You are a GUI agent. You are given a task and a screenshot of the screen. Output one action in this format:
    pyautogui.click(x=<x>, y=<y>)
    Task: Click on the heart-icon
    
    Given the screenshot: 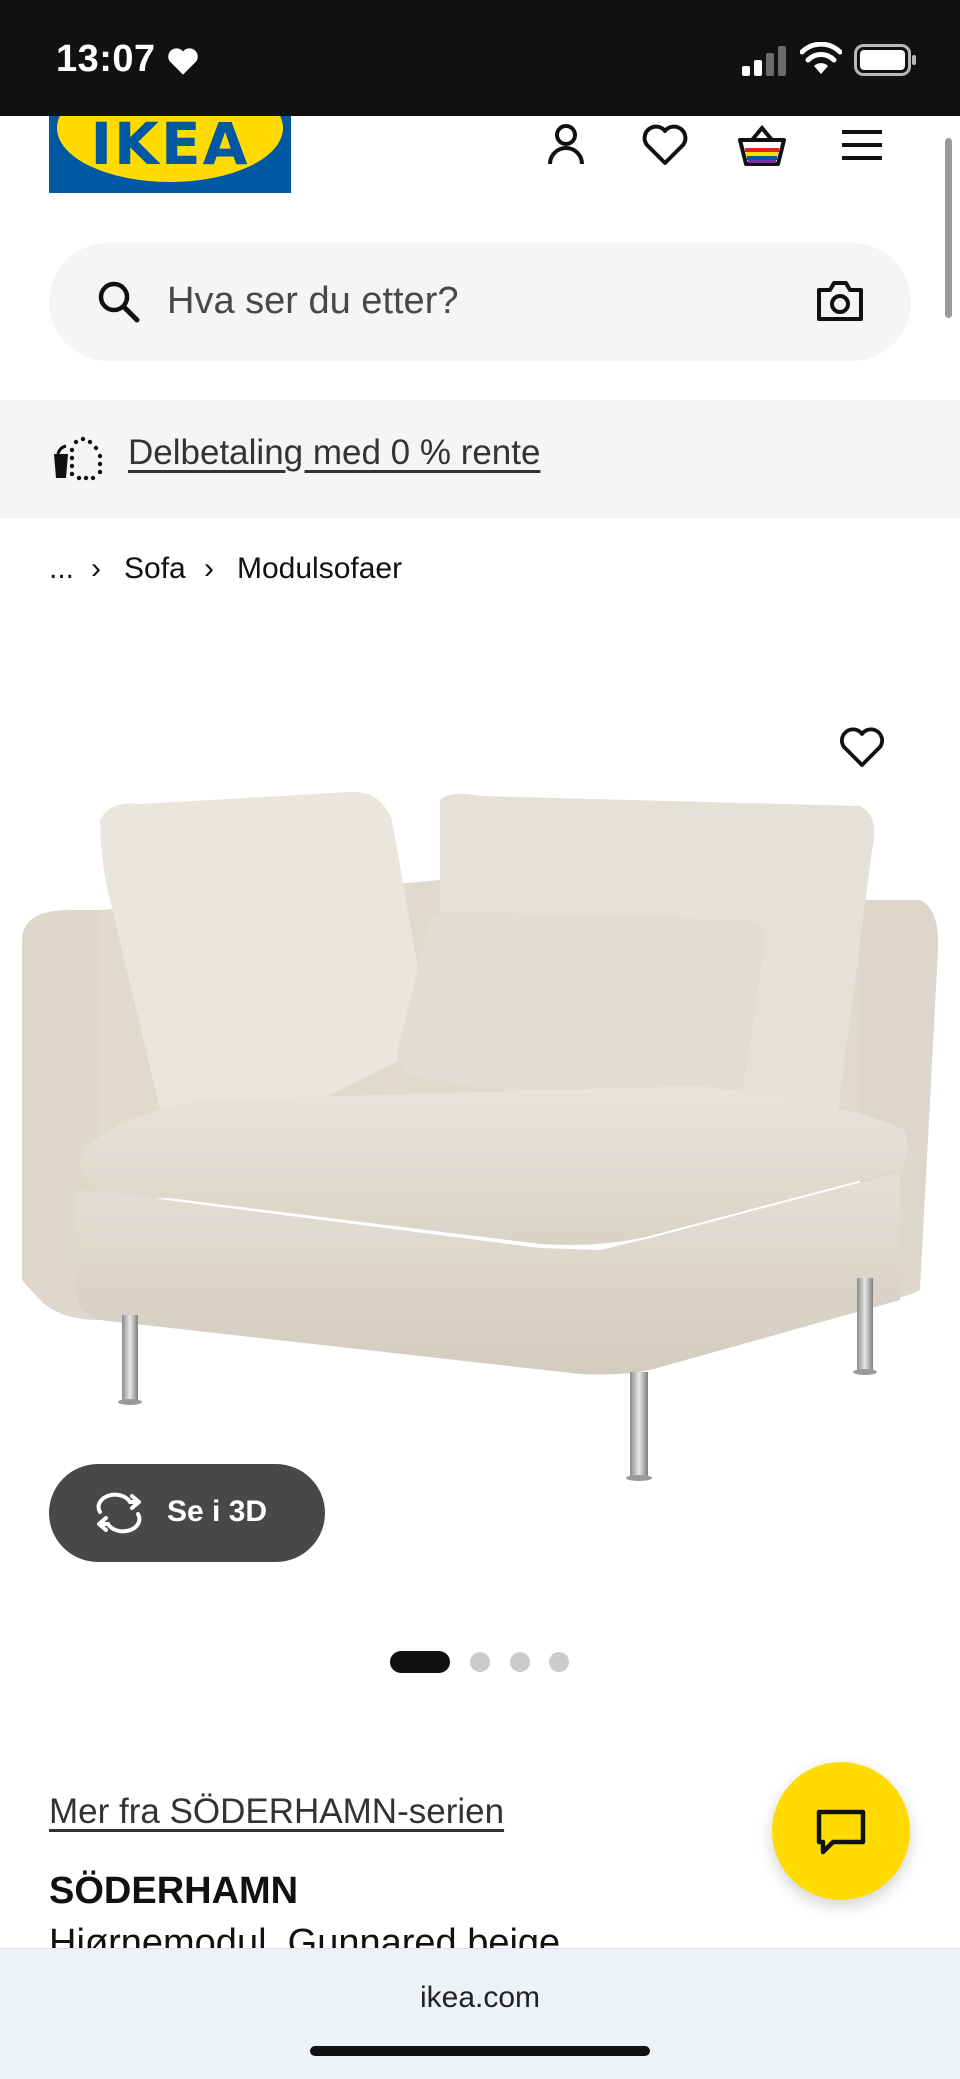 What is the action you would take?
    pyautogui.click(x=183, y=61)
    